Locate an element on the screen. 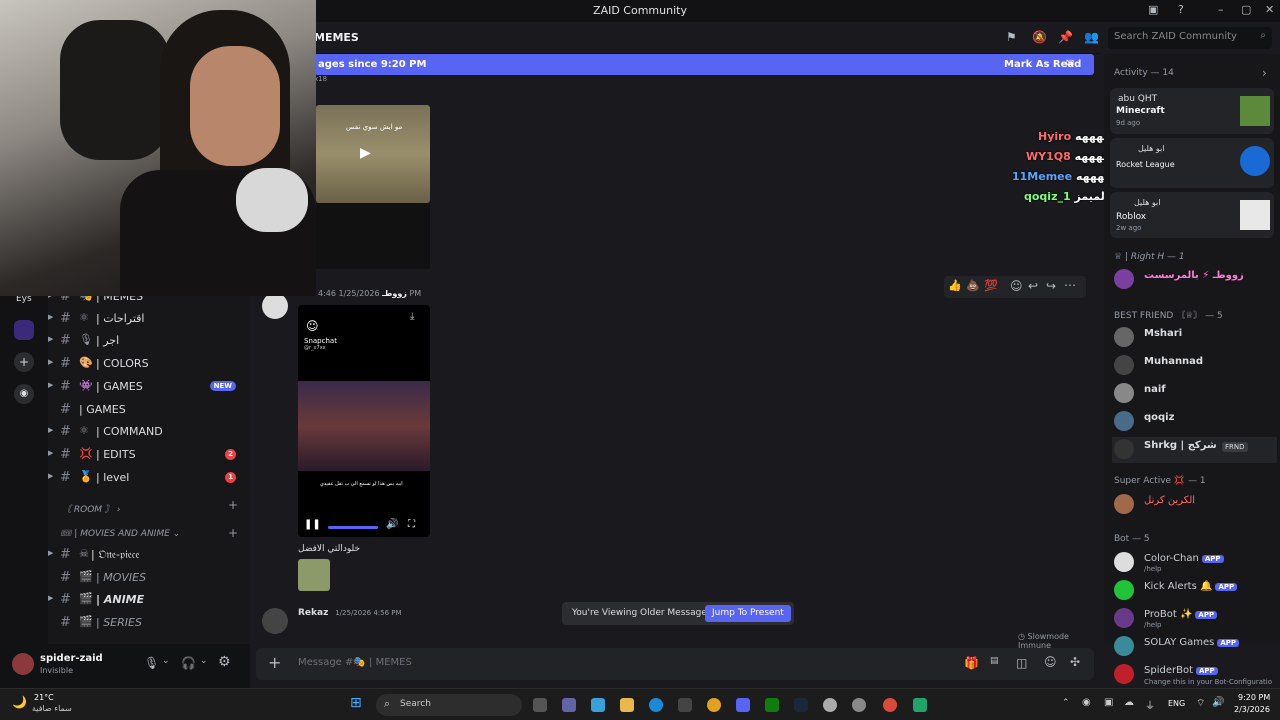 The width and height of the screenshot is (1280, 720). channel-anime: ▶ # 🎬 | ANIME is located at coordinates (148, 600).